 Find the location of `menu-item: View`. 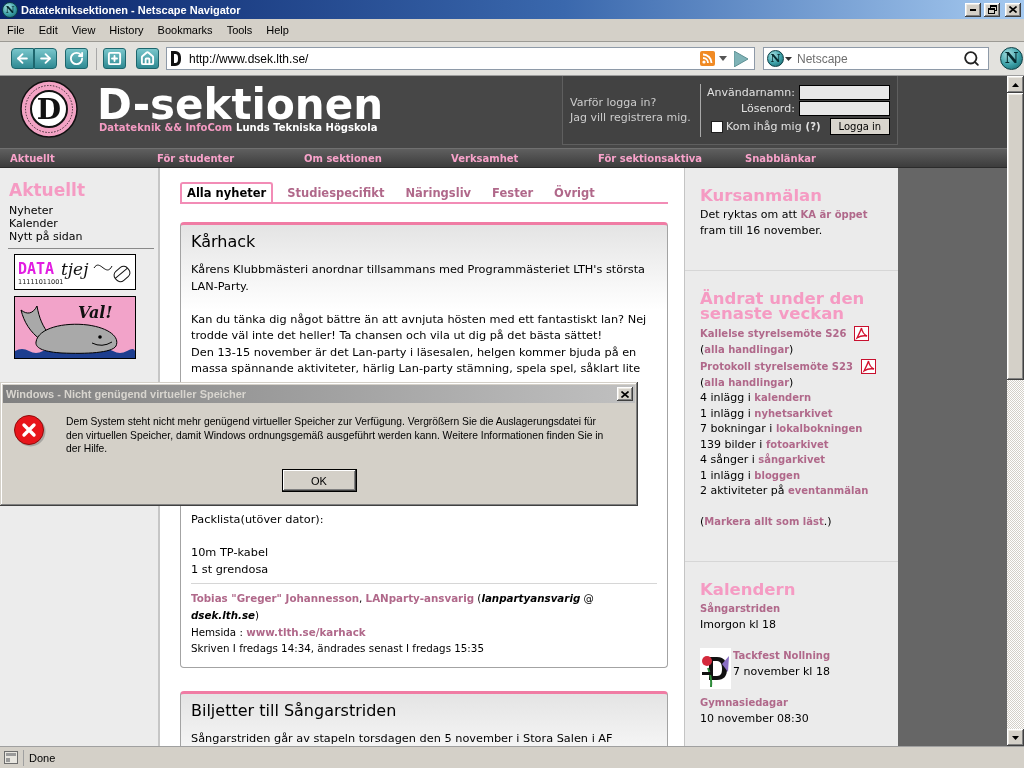

menu-item: View is located at coordinates (83, 30).